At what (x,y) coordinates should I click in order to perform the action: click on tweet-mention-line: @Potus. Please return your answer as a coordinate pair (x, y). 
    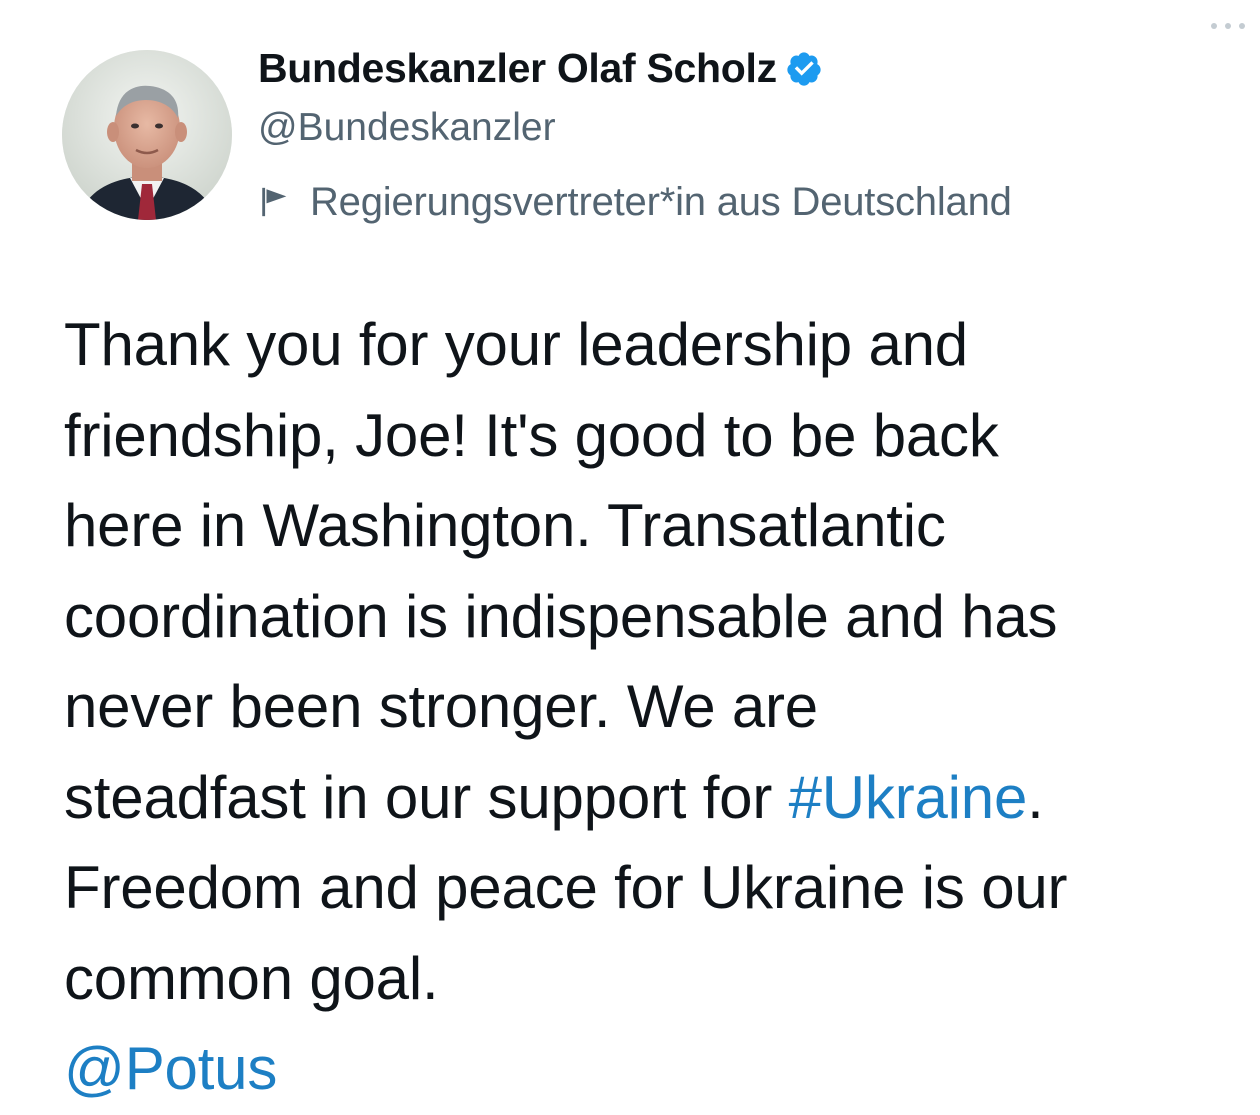
    Looking at the image, I should click on (654, 1069).